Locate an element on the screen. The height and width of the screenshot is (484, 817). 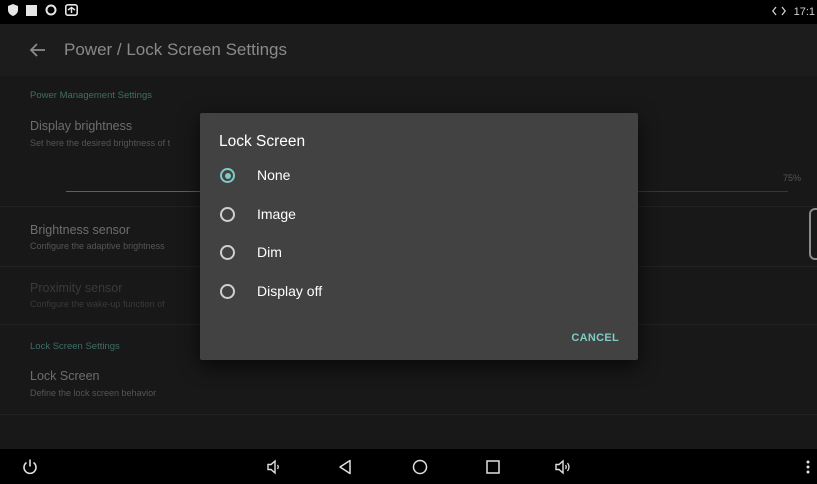
brightness-value: 75% is located at coordinates (791, 178).